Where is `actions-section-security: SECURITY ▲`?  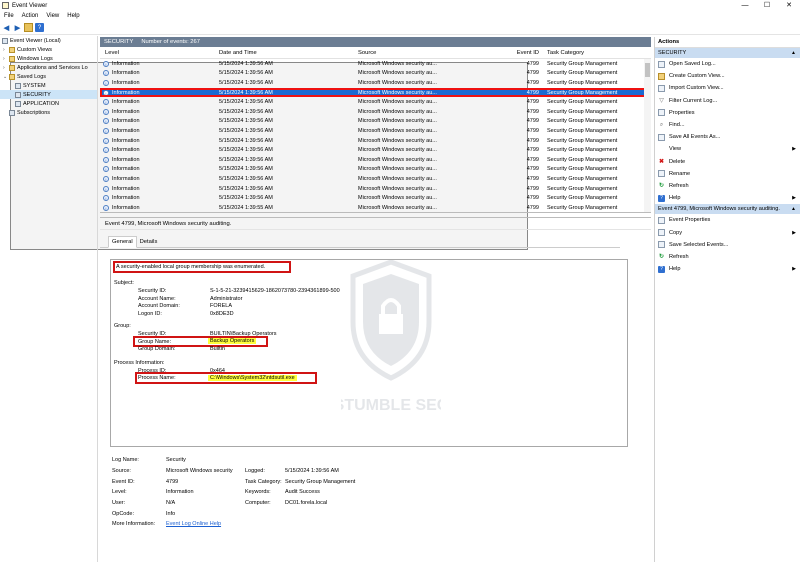
actions-section-security: SECURITY ▲ is located at coordinates (727, 53).